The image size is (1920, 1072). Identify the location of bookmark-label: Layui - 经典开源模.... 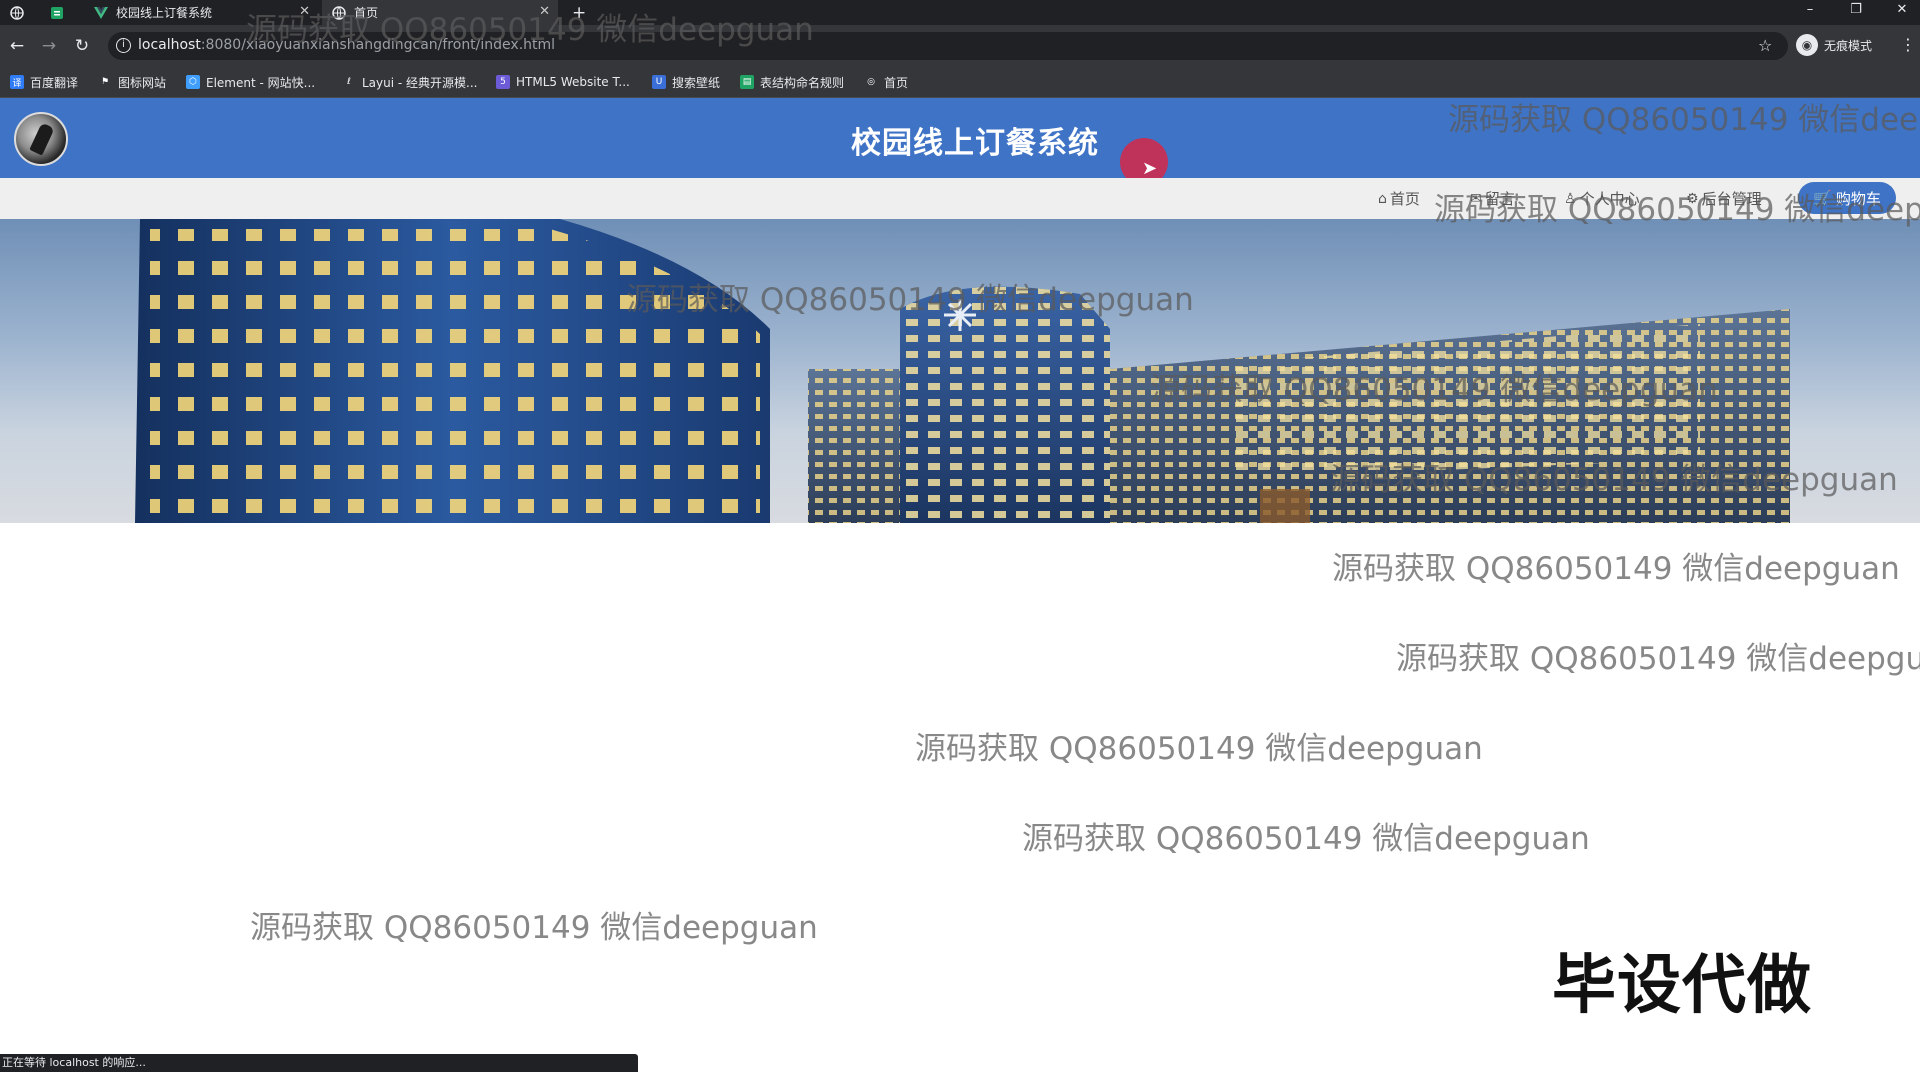
(420, 82).